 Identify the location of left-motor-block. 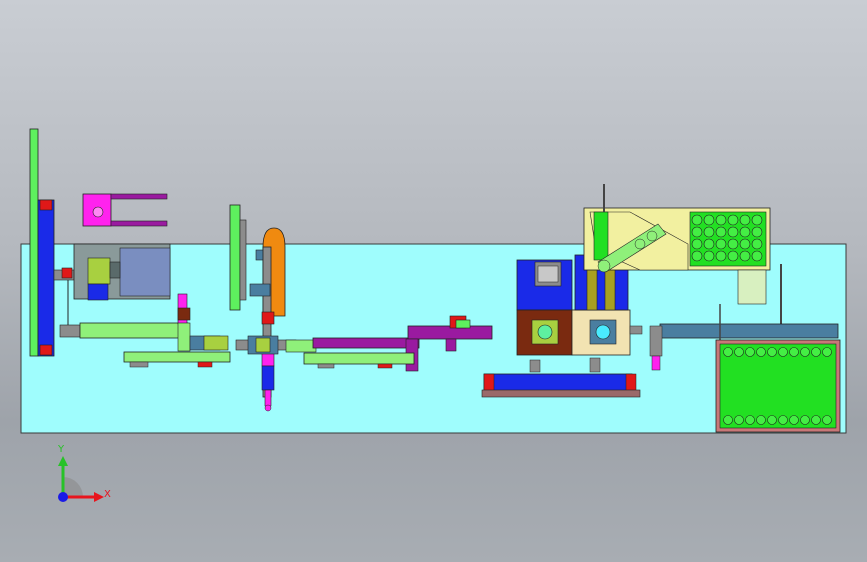
(122, 272).